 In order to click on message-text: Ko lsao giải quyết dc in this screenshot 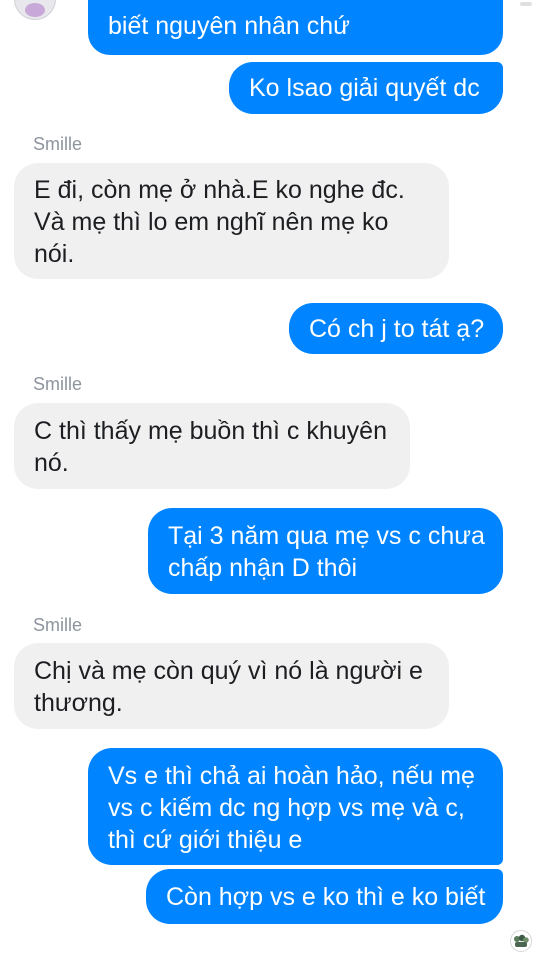, I will do `click(364, 88)`.